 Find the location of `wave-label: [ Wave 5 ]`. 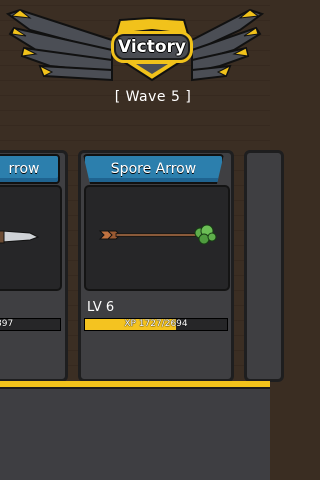

wave-label: [ Wave 5 ] is located at coordinates (153, 97).